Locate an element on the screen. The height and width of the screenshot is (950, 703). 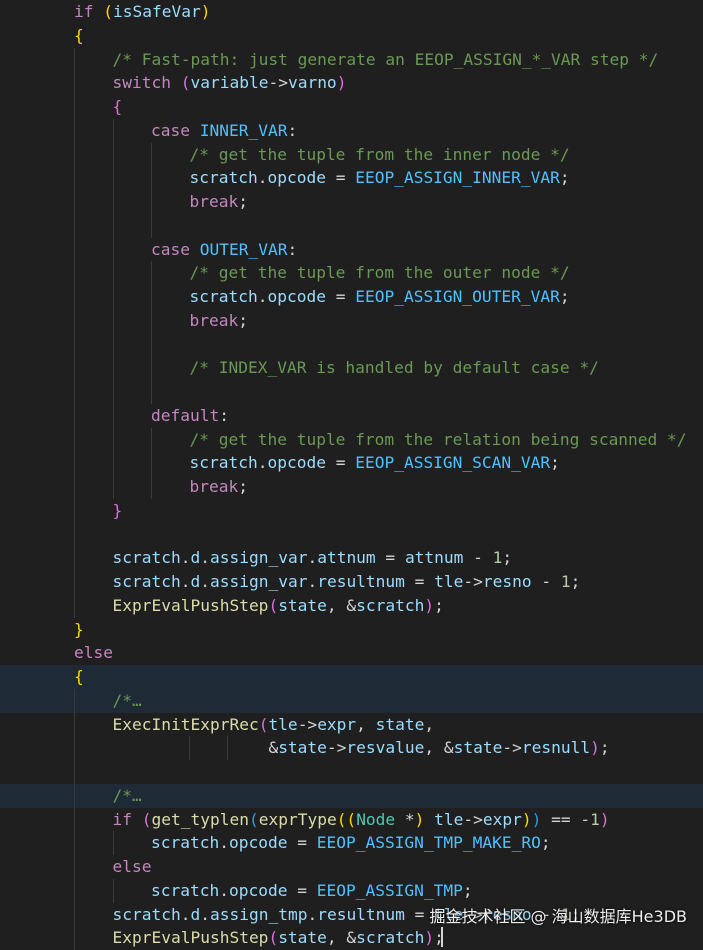
code-line: default: is located at coordinates (351, 415).